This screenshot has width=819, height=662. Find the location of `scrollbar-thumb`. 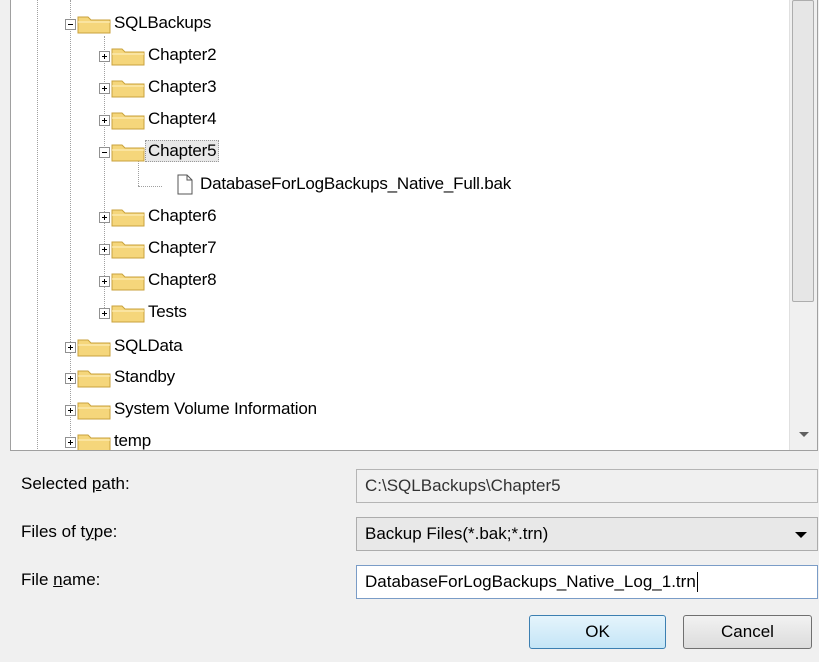

scrollbar-thumb is located at coordinates (803, 151).